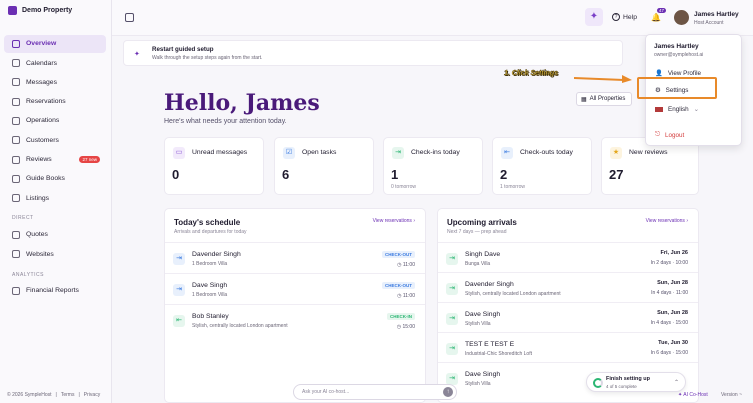 This screenshot has height=403, width=753. I want to click on brand: Demo Property, so click(40, 10).